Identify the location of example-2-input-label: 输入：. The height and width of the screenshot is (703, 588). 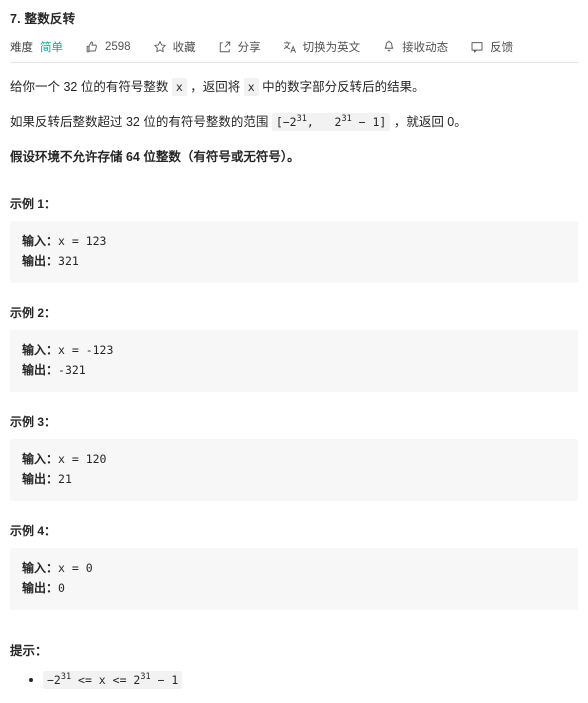
(40, 350).